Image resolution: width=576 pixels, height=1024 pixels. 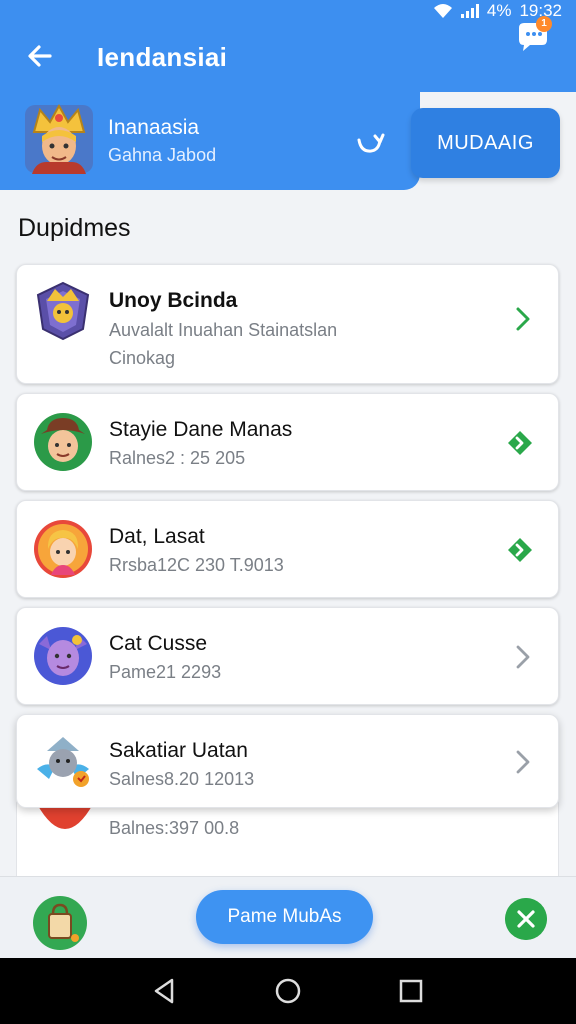 What do you see at coordinates (182, 779) in the screenshot?
I see `item-subtitle: Salnes8.20 12013` at bounding box center [182, 779].